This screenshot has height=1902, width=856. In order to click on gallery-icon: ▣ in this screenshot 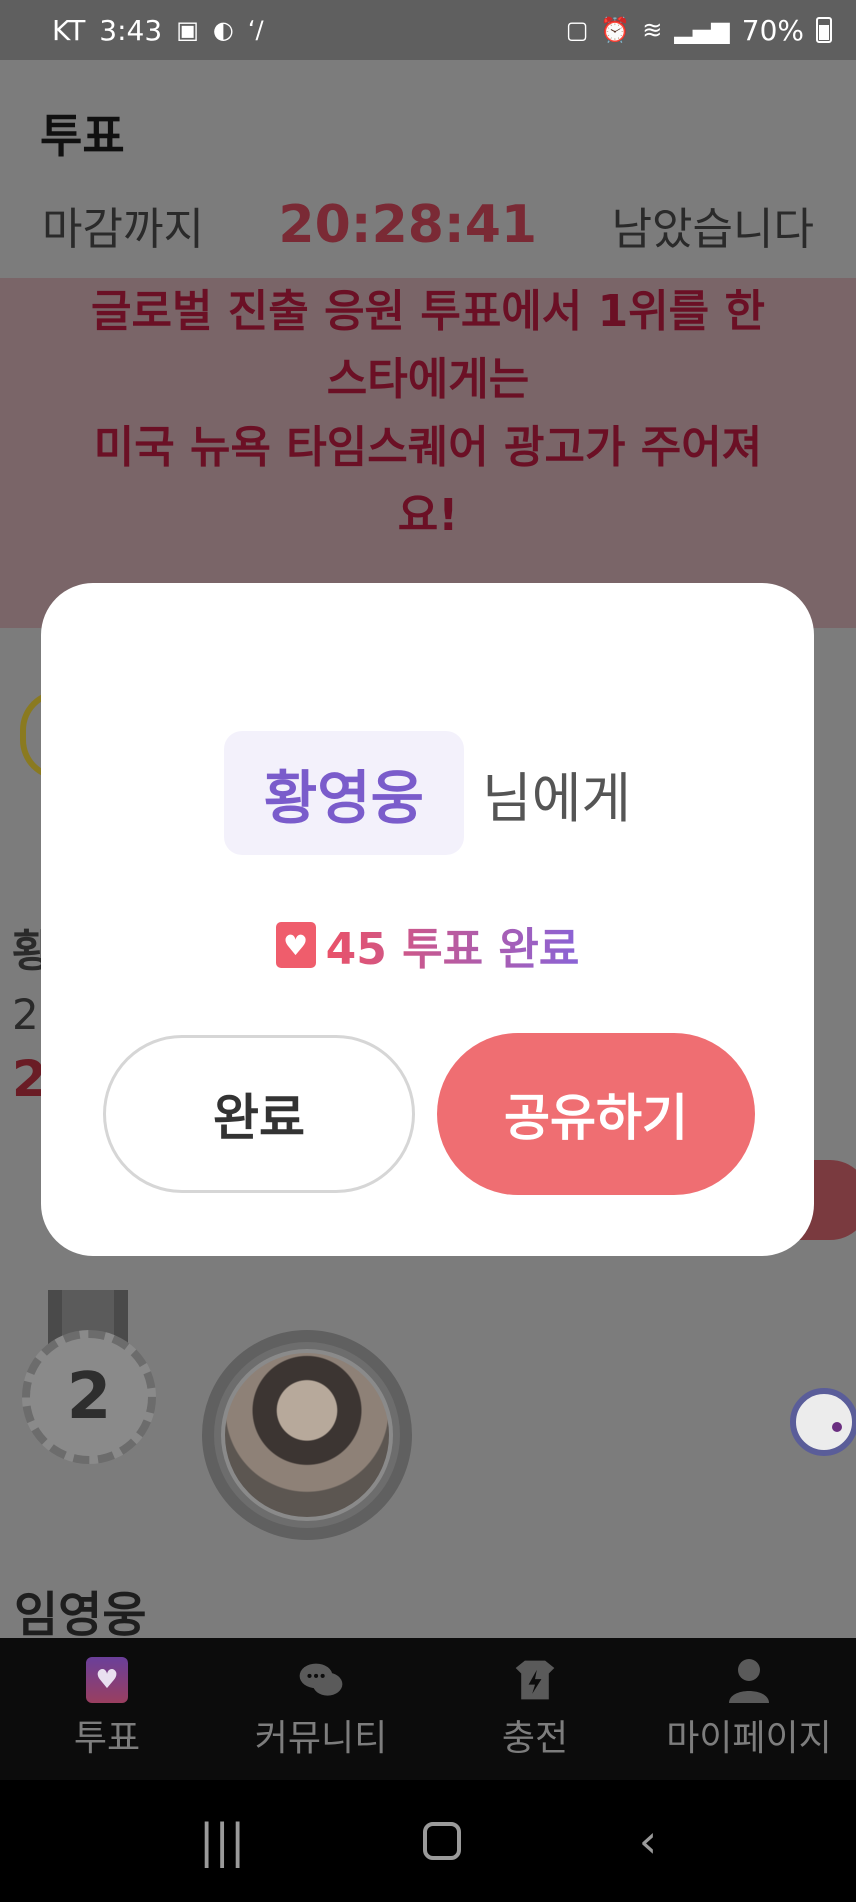, I will do `click(187, 30)`.